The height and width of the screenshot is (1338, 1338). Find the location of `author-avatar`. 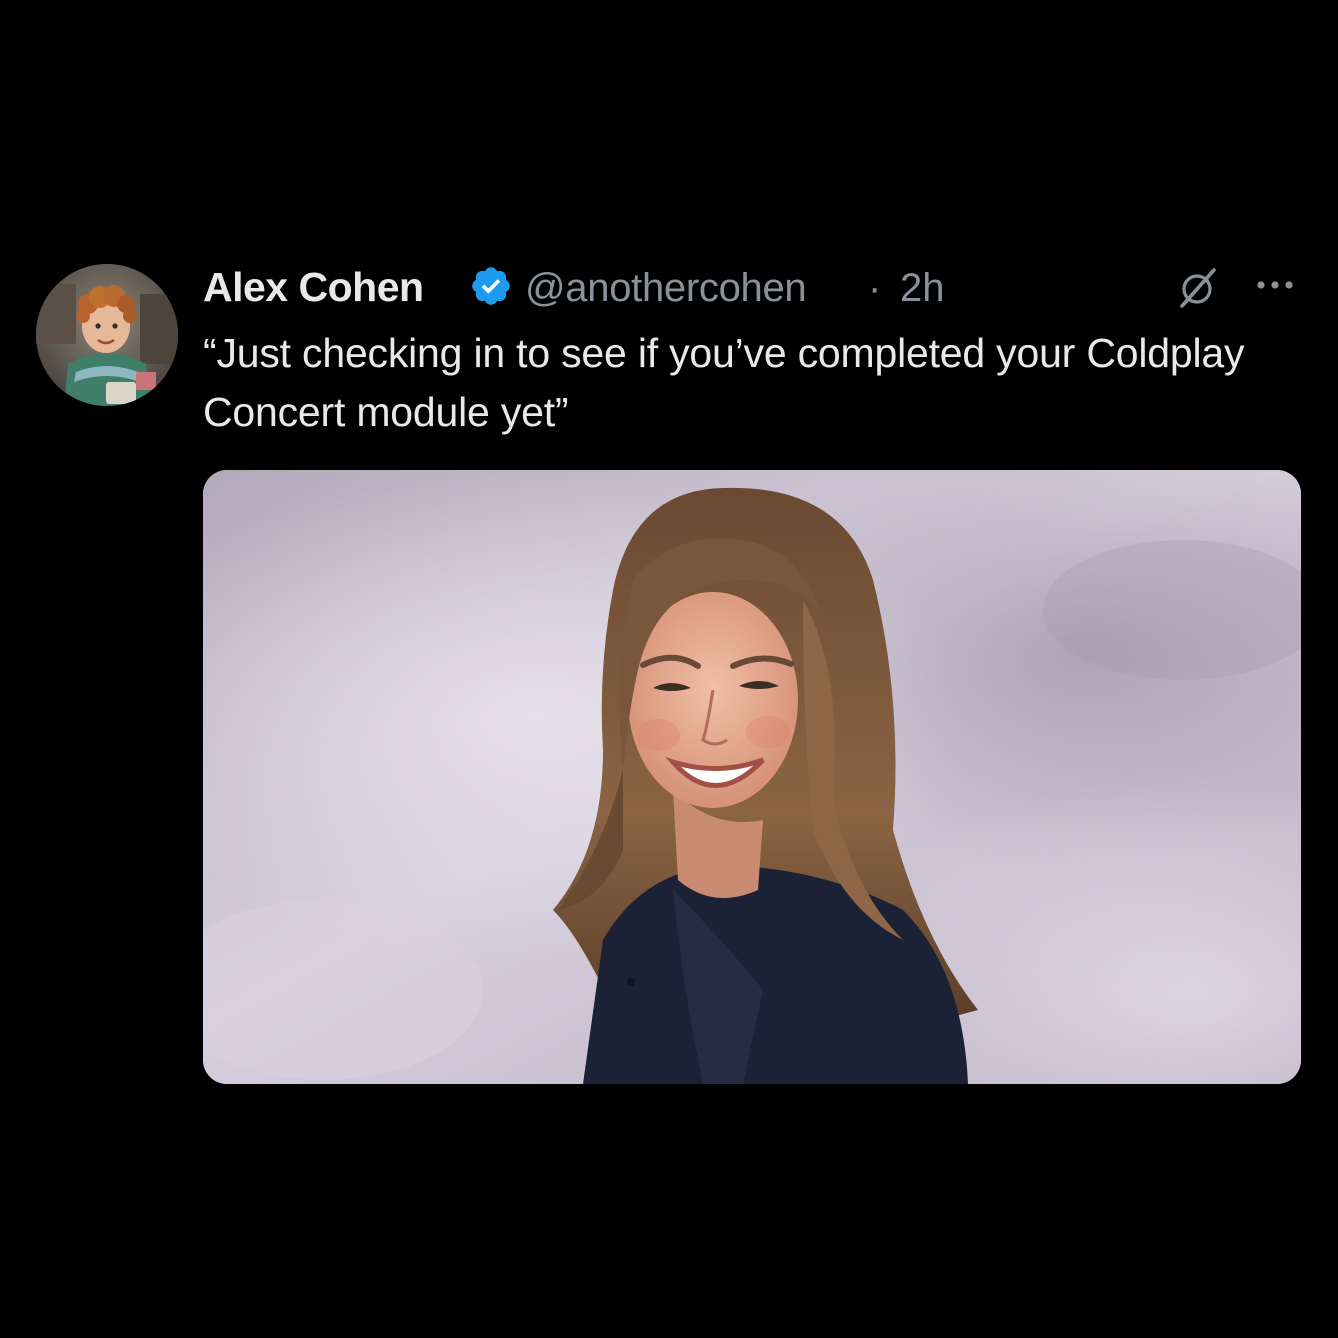

author-avatar is located at coordinates (107, 335).